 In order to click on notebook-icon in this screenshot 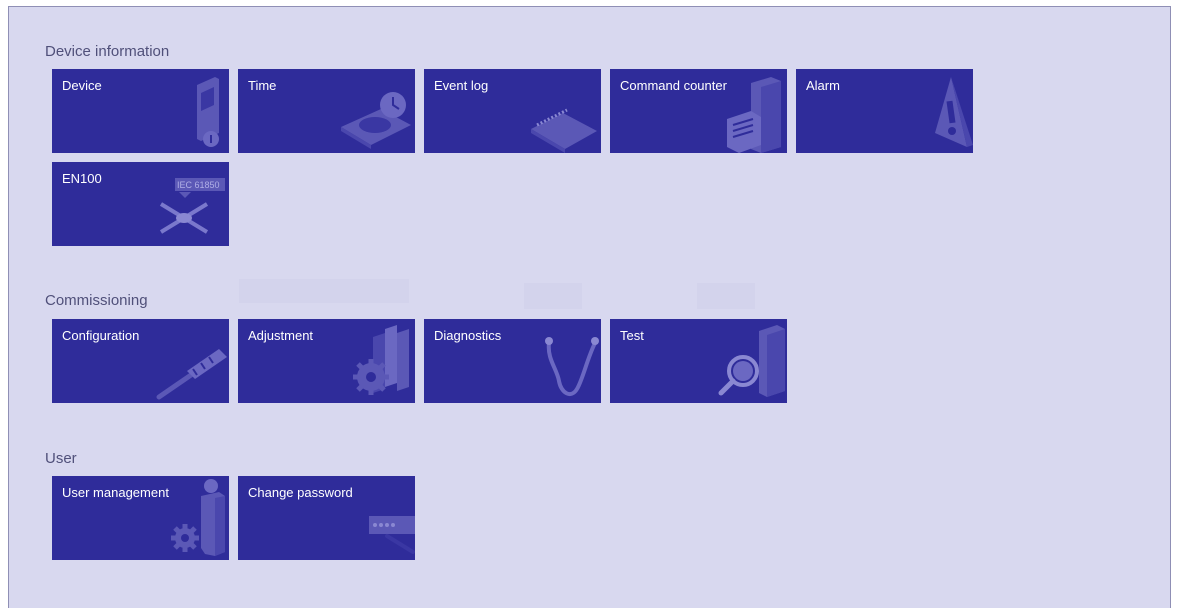, I will do `click(546, 111)`.